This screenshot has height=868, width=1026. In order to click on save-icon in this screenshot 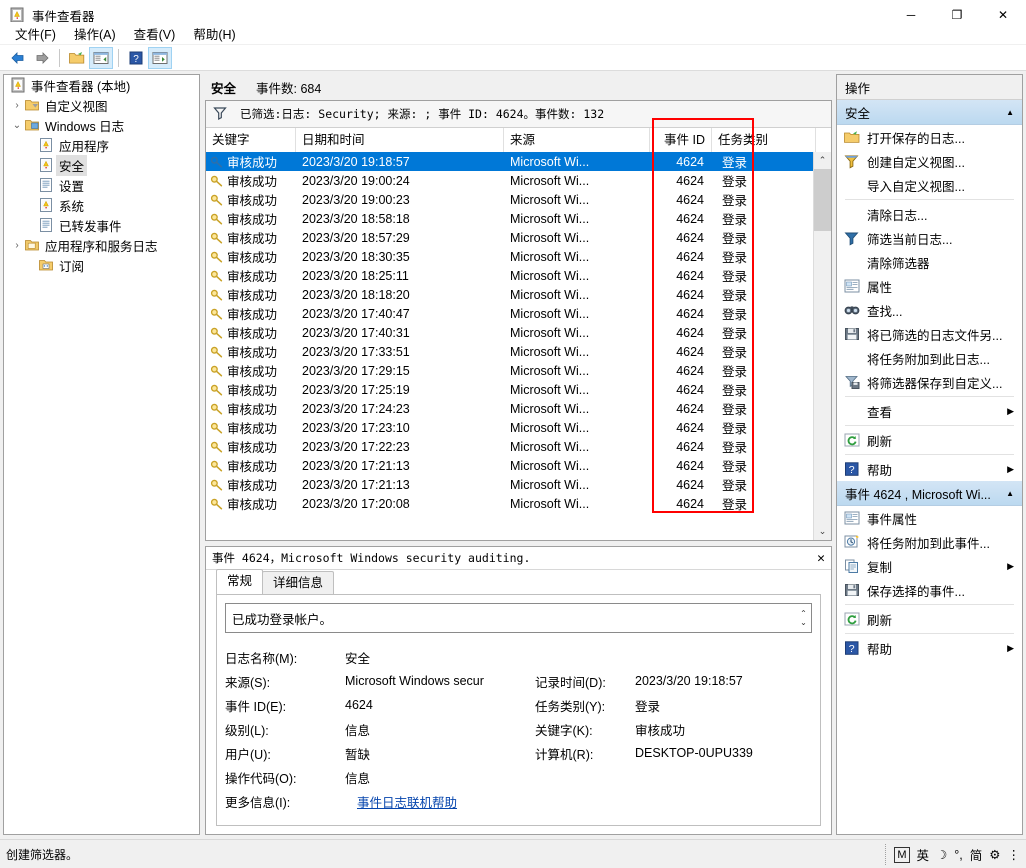, I will do `click(852, 590)`.